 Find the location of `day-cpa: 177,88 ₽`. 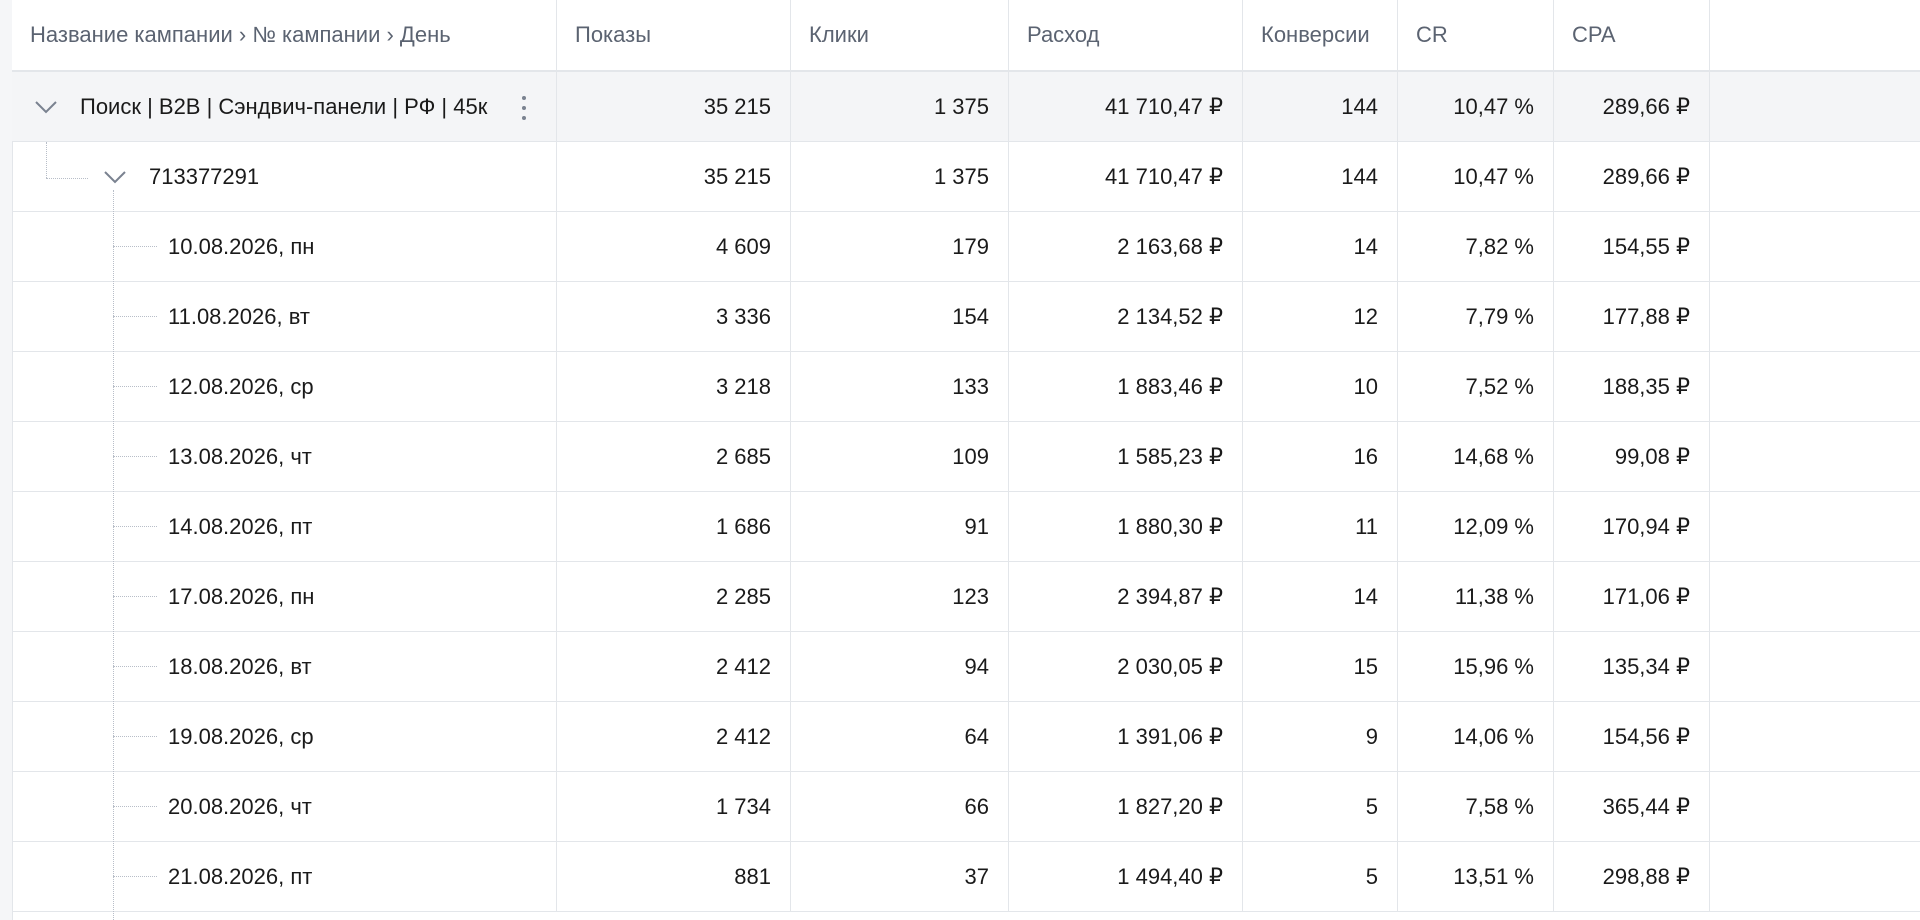

day-cpa: 177,88 ₽ is located at coordinates (1632, 316).